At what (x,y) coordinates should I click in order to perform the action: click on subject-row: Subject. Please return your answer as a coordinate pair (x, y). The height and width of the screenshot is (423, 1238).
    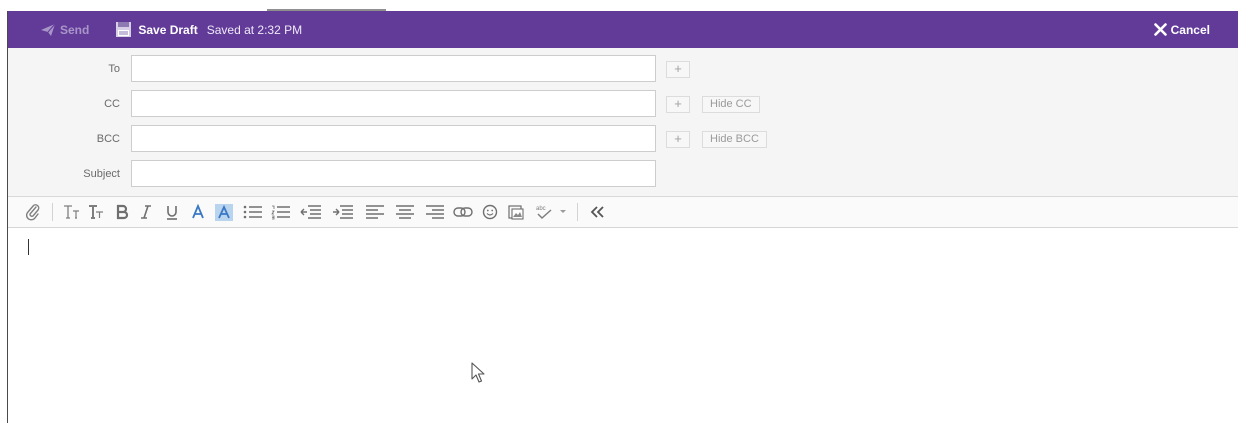
    Looking at the image, I should click on (623, 174).